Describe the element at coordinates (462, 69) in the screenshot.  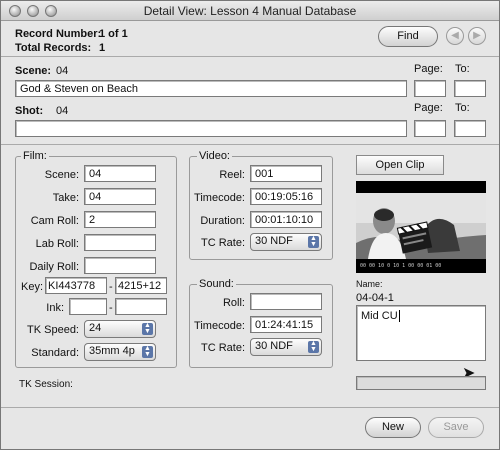
I see `scene-to-label: To:` at that location.